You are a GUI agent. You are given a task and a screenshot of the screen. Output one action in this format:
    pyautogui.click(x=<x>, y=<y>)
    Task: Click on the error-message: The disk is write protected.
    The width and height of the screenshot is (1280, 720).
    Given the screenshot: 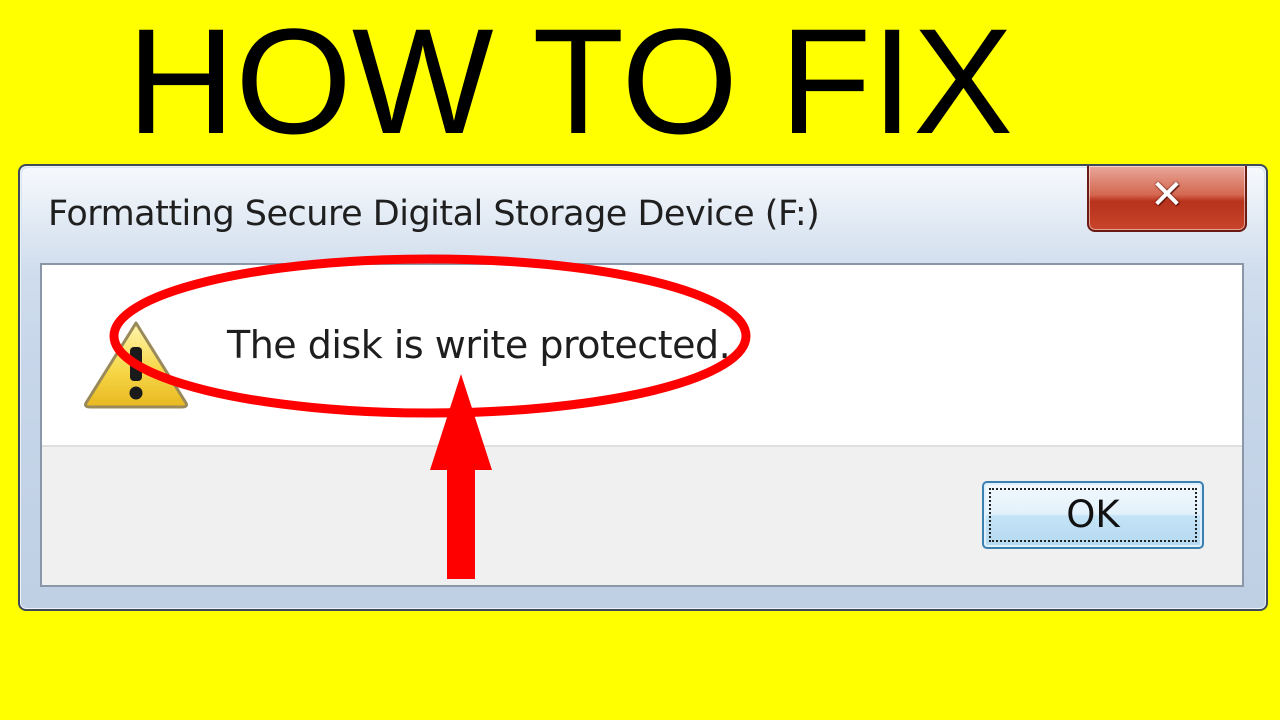 What is the action you would take?
    pyautogui.click(x=479, y=345)
    